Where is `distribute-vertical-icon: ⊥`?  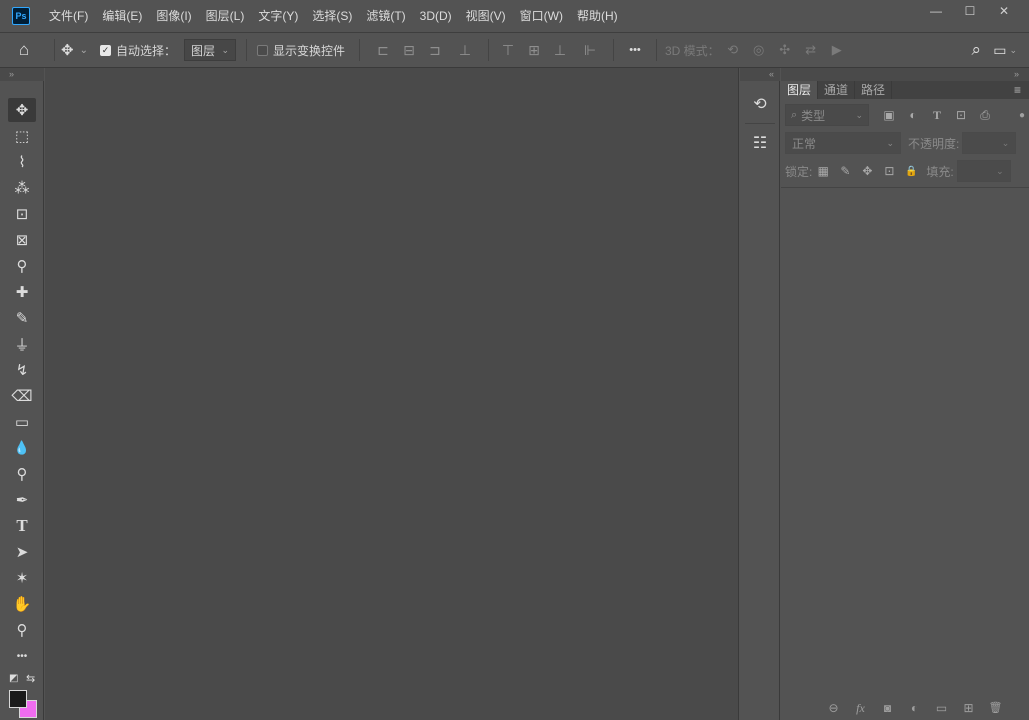
distribute-vertical-icon: ⊥ is located at coordinates (465, 50).